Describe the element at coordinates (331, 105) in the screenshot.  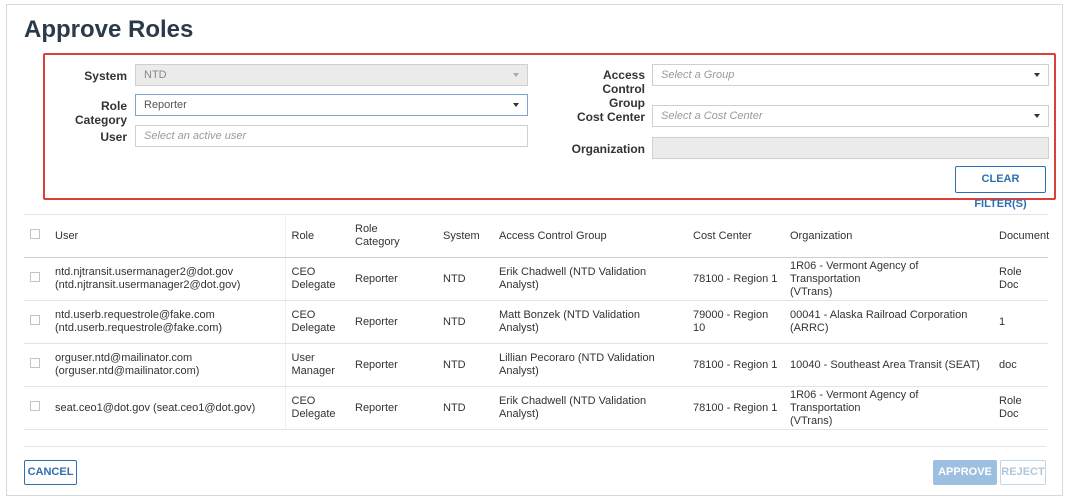
I see `role-category-select: Reporter` at that location.